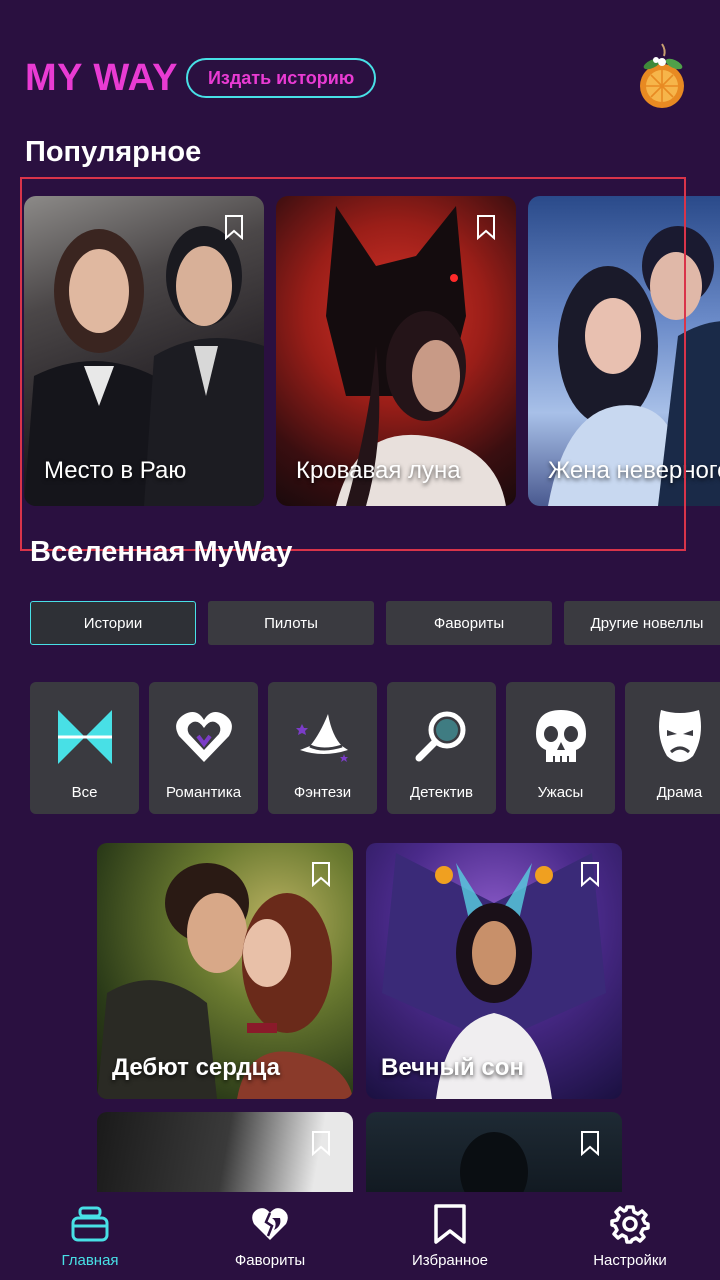 The image size is (720, 1280). What do you see at coordinates (90, 1260) in the screenshot?
I see `nav-label: Главная` at bounding box center [90, 1260].